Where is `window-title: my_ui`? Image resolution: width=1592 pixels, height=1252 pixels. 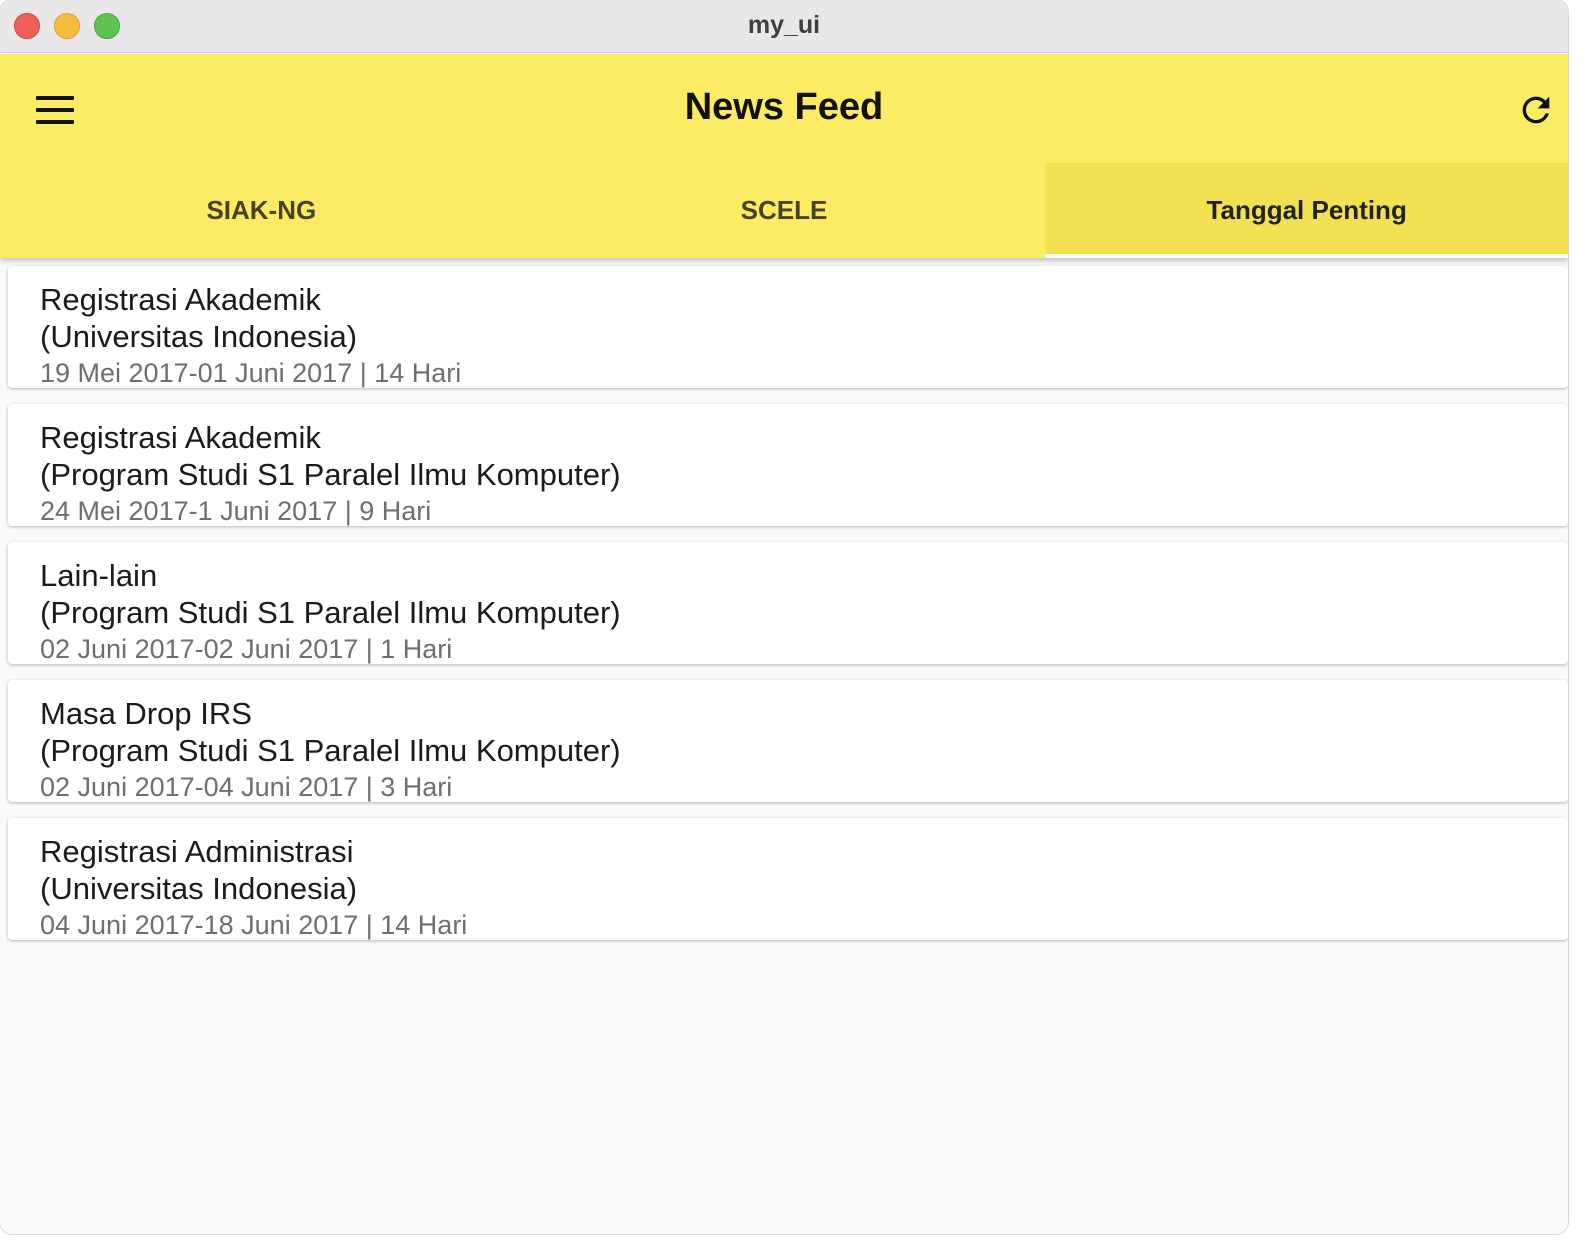 window-title: my_ui is located at coordinates (784, 25).